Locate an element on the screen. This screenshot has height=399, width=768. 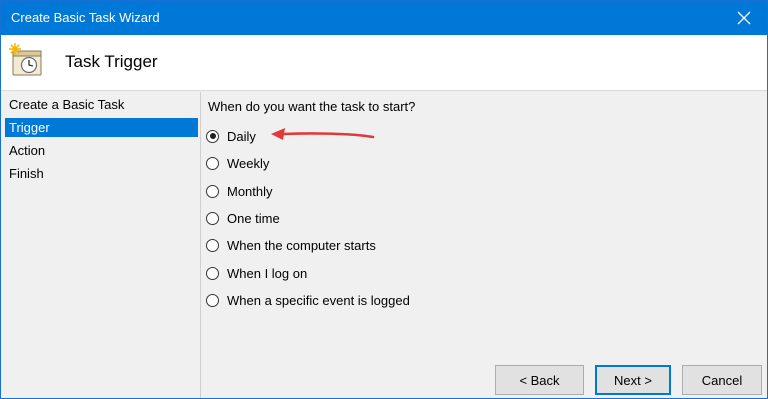
option-label: Weekly is located at coordinates (248, 163).